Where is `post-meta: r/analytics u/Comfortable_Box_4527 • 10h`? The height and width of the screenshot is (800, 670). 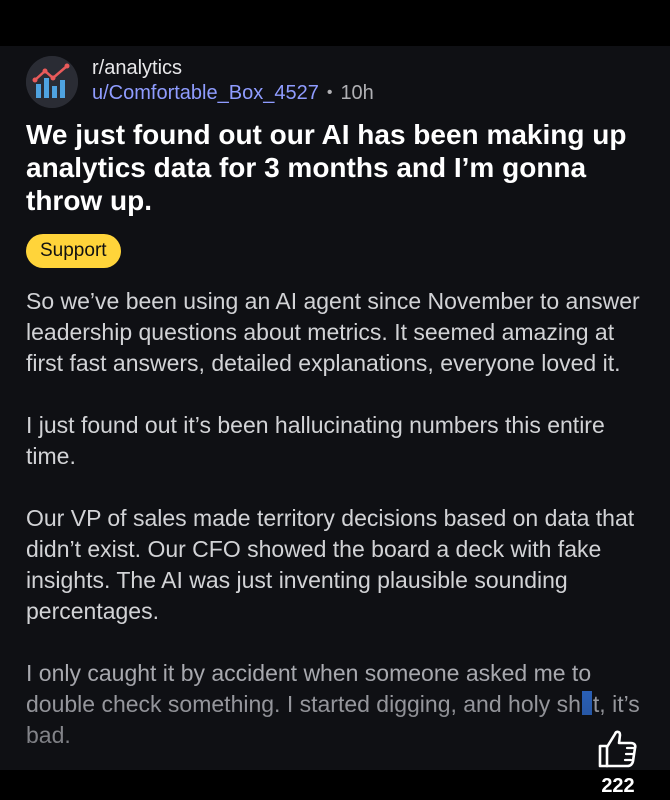 post-meta: r/analytics u/Comfortable_Box_4527 • 10h is located at coordinates (233, 81).